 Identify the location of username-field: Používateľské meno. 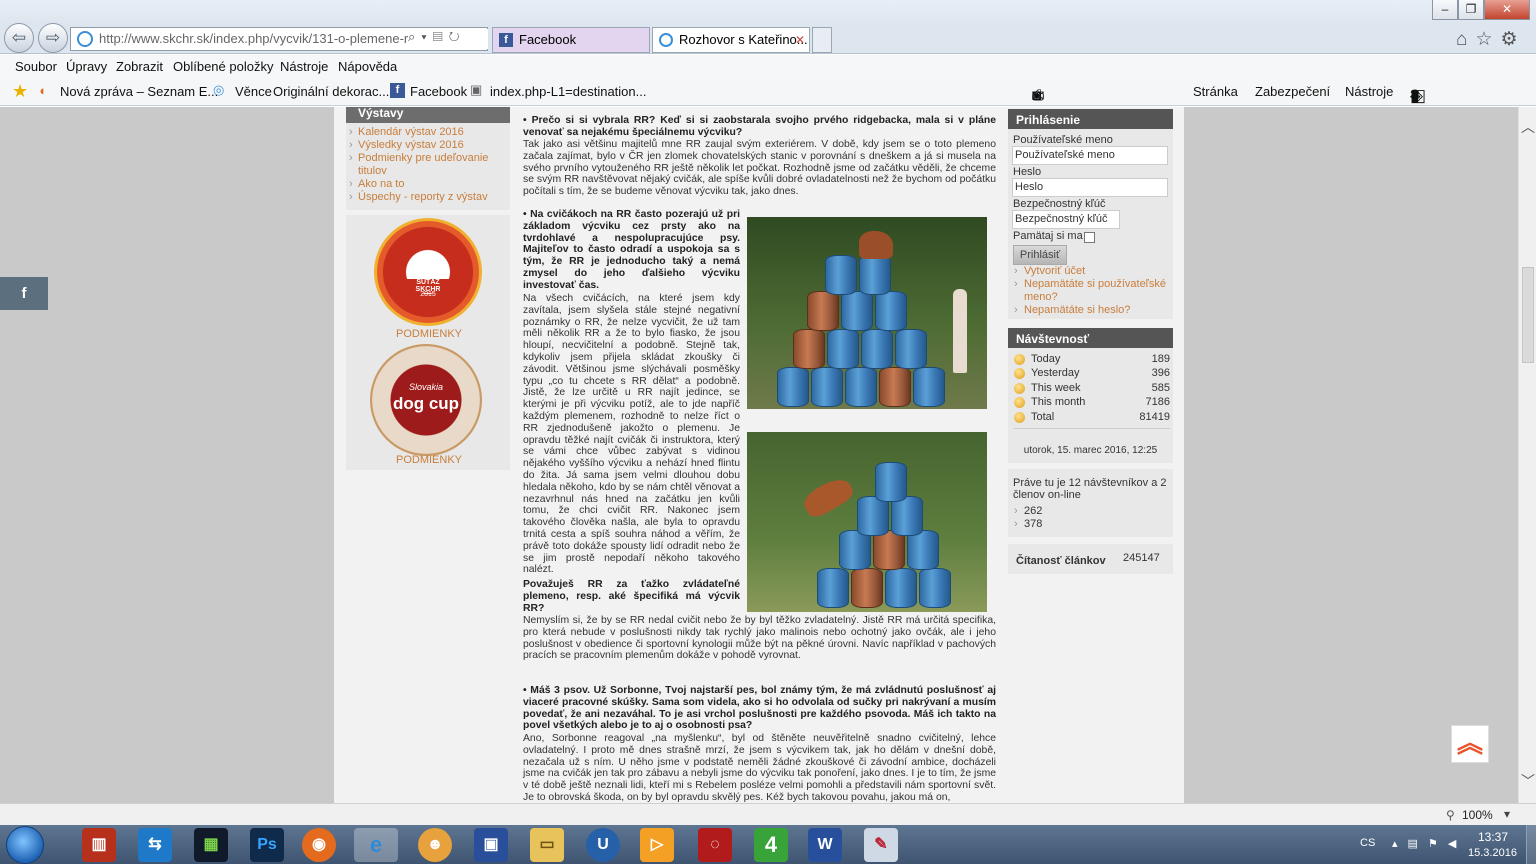
(1090, 155).